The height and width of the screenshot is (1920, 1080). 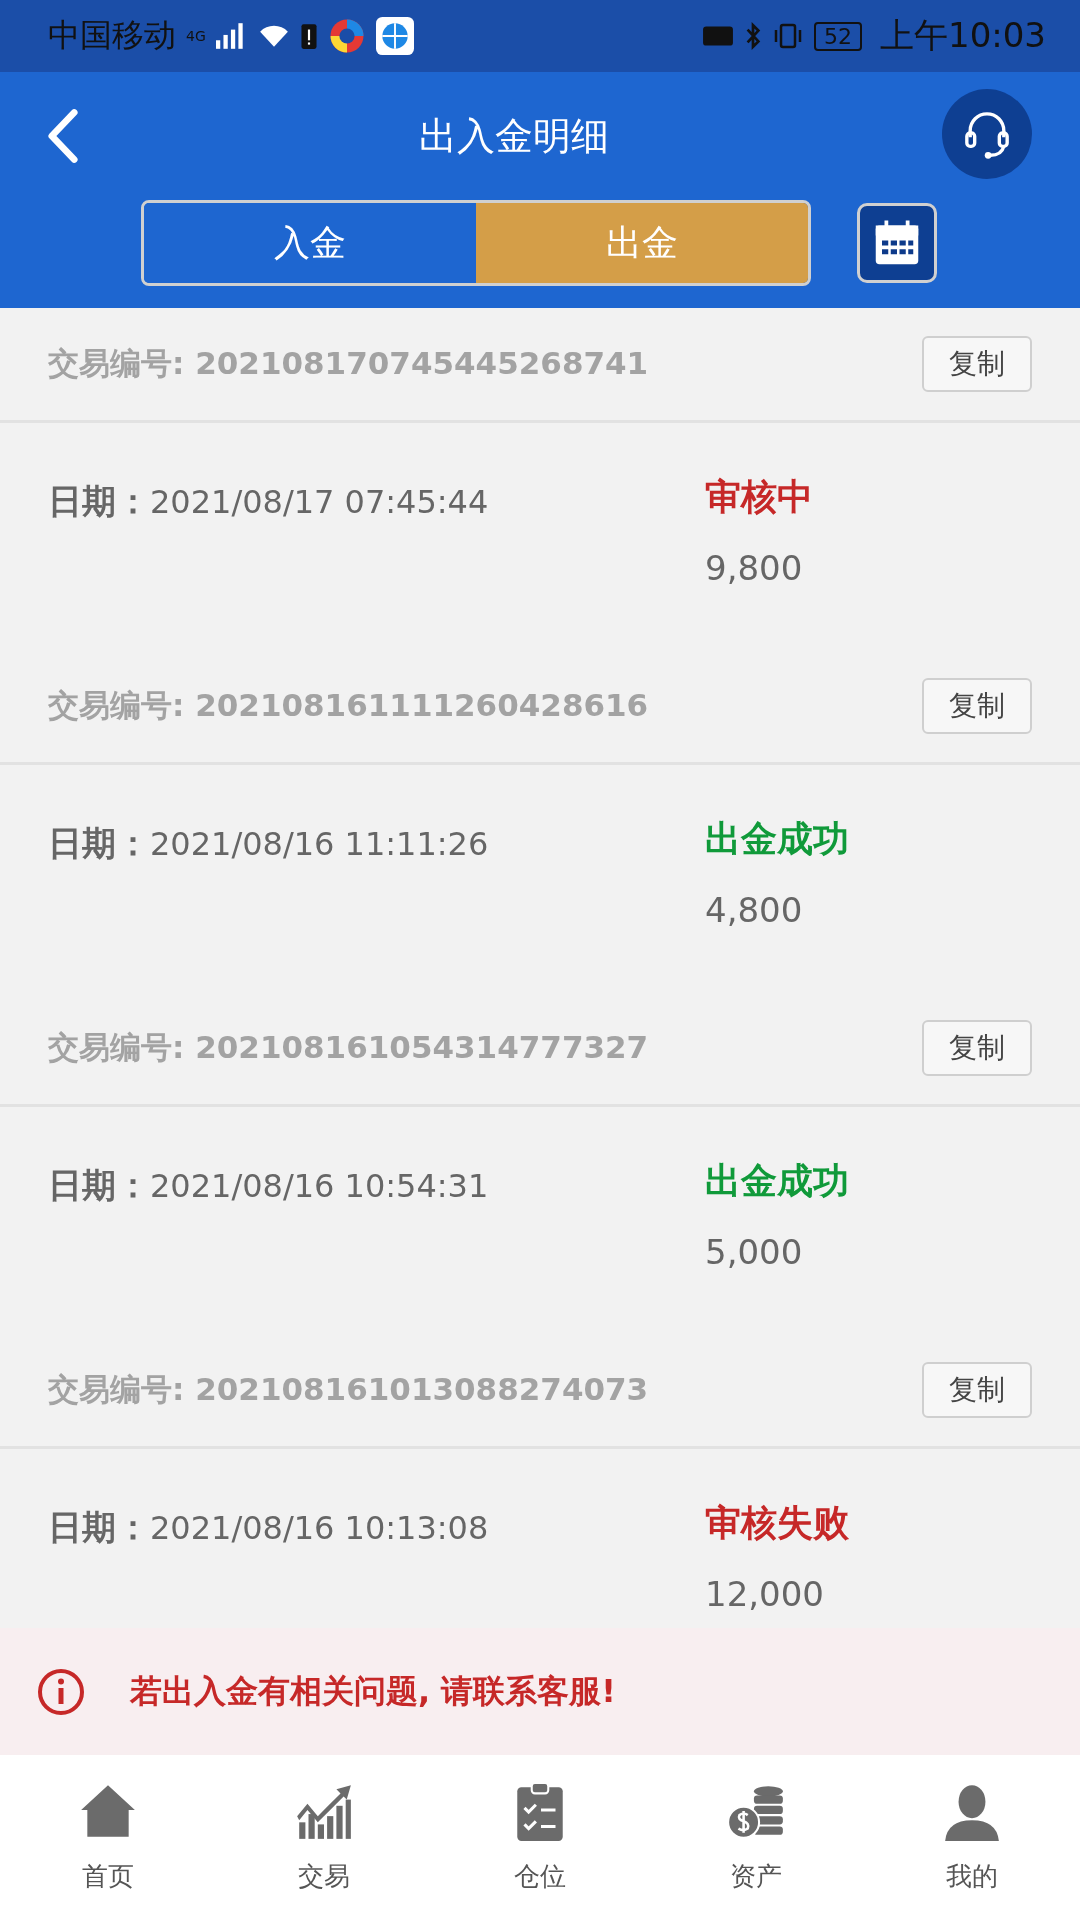 I want to click on vibrate-icon, so click(x=788, y=36).